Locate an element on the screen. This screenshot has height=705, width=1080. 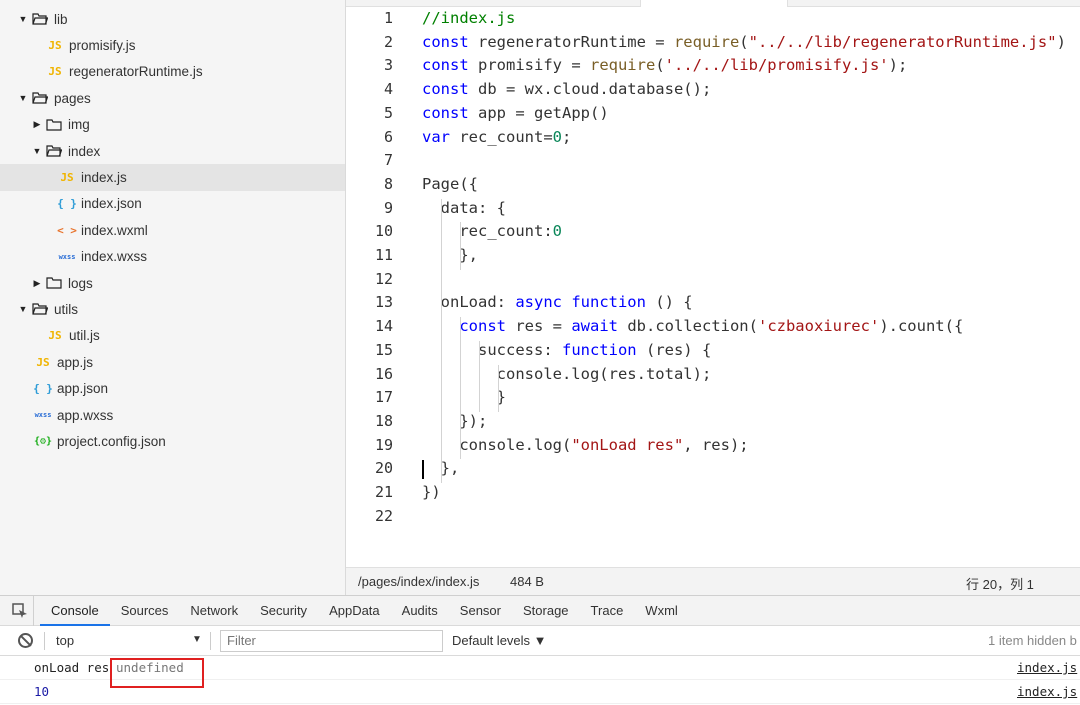
tree-file-regeneratorRuntime-js: JS regeneratorRuntime.js is located at coordinates (172, 72).